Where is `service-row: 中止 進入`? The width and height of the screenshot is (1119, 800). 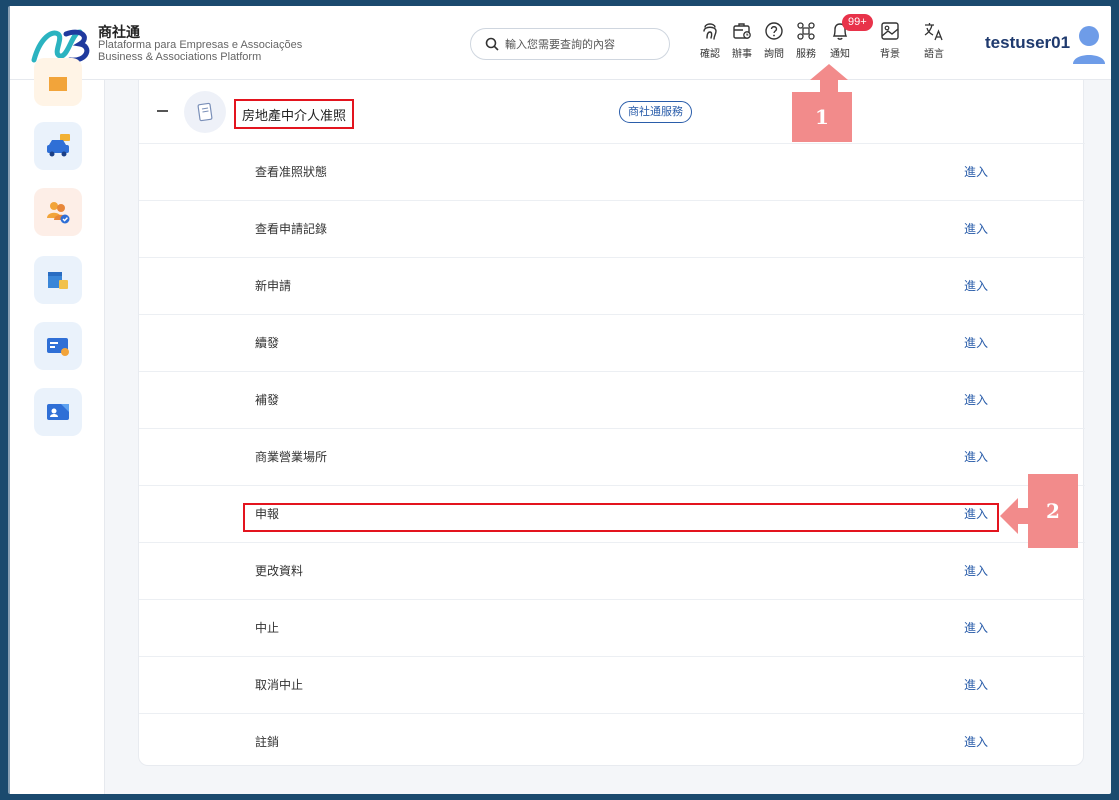
service-row: 中止 進入 is located at coordinates (612, 628).